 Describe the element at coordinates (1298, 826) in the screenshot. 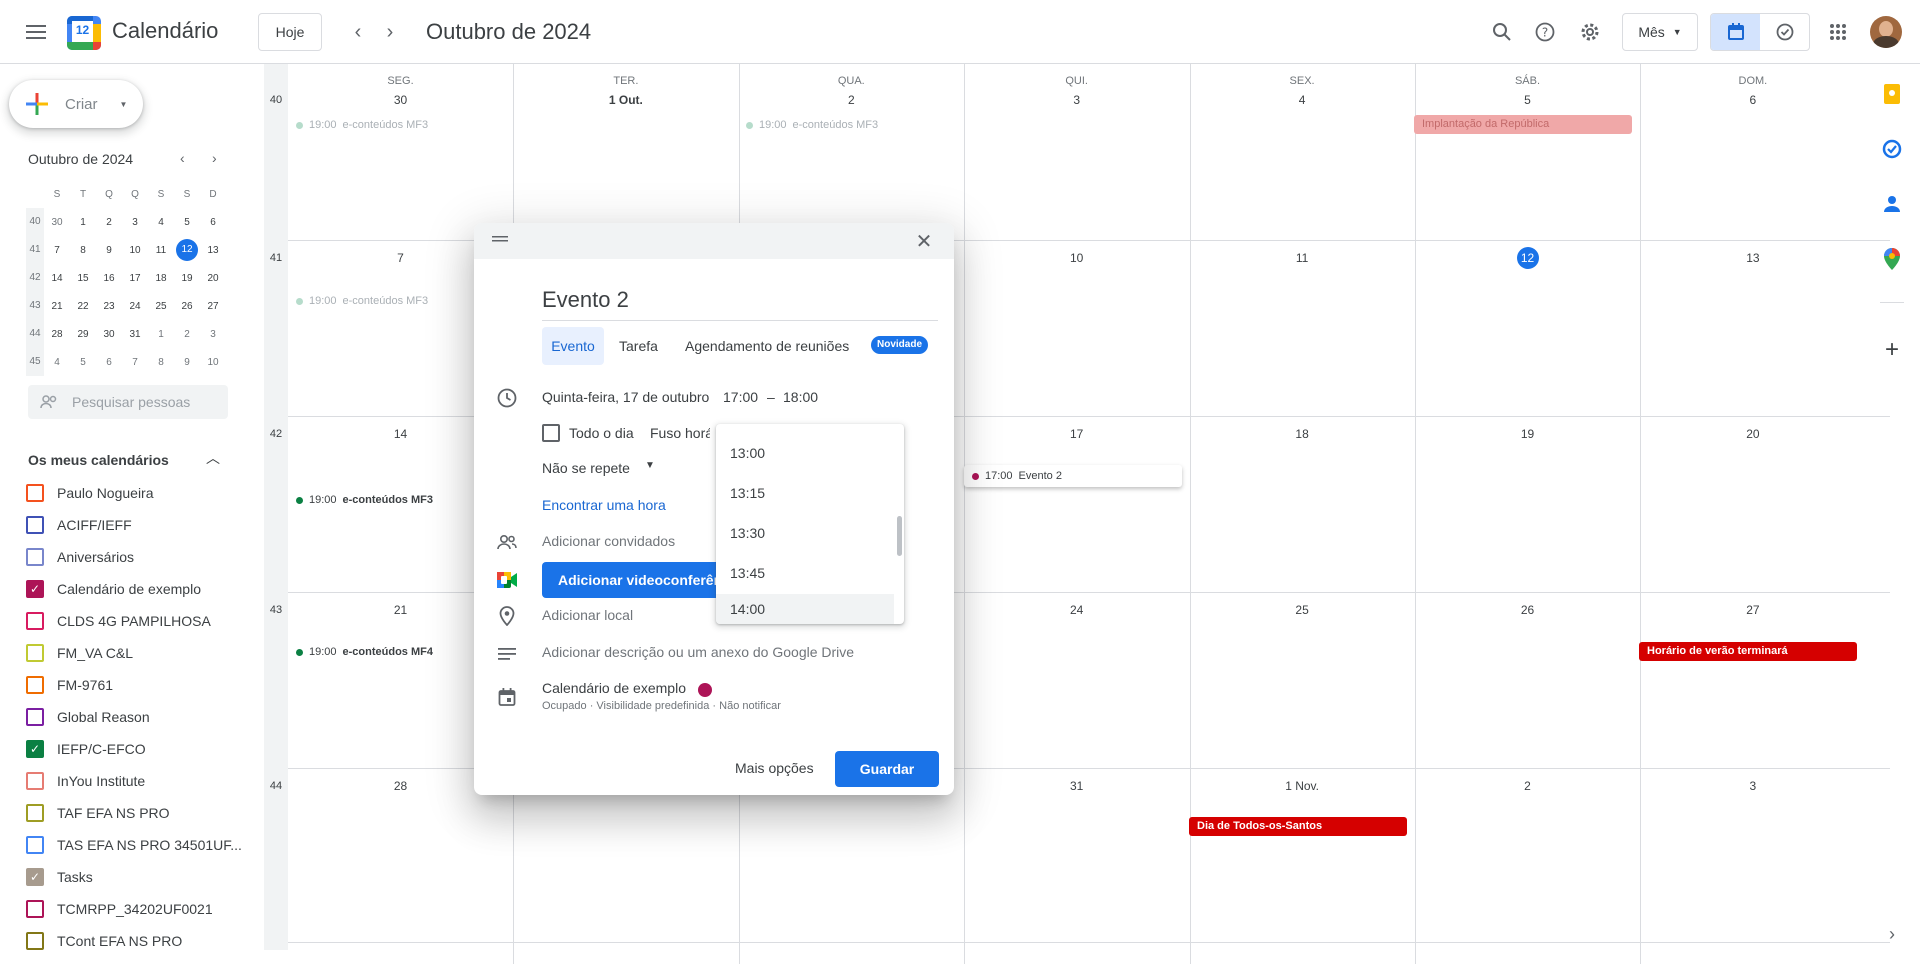

I see `all-day-event-chip: Dia de Todos-os-Santos` at that location.